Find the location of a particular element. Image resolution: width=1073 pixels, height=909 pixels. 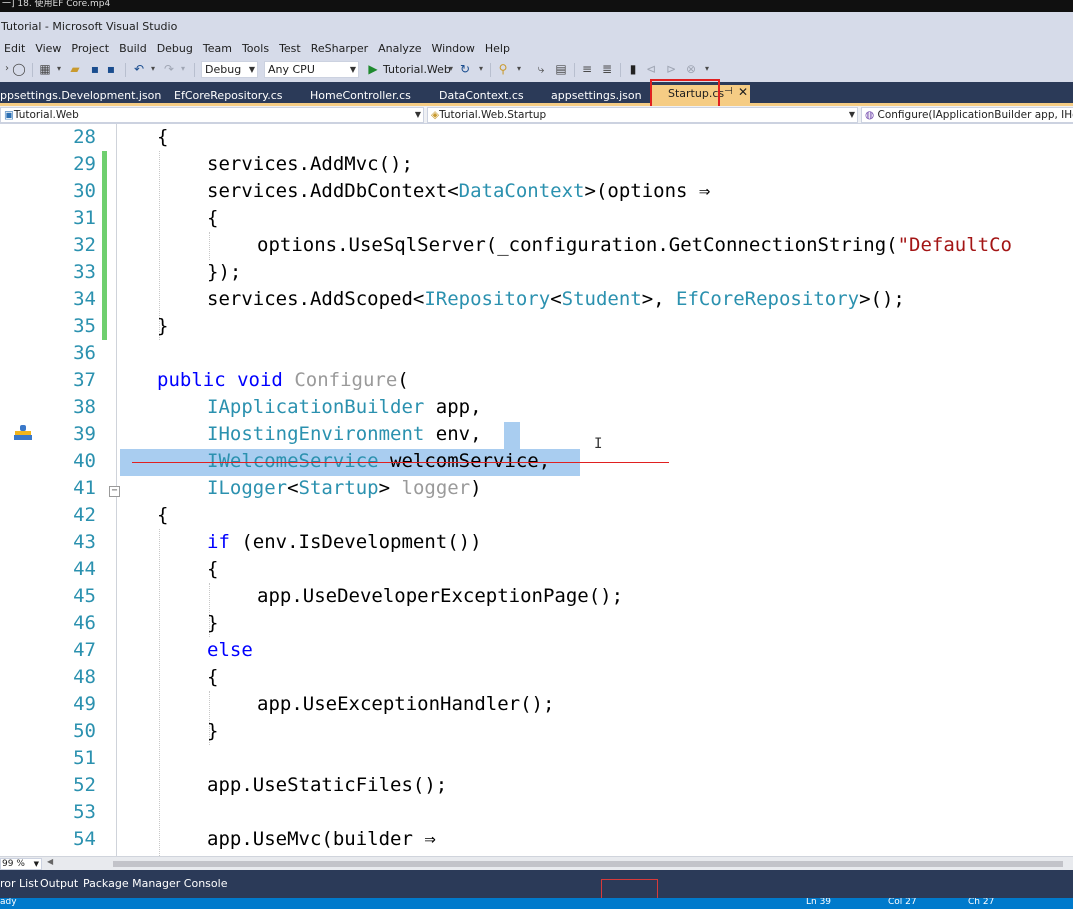

code-token: else is located at coordinates (230, 650).